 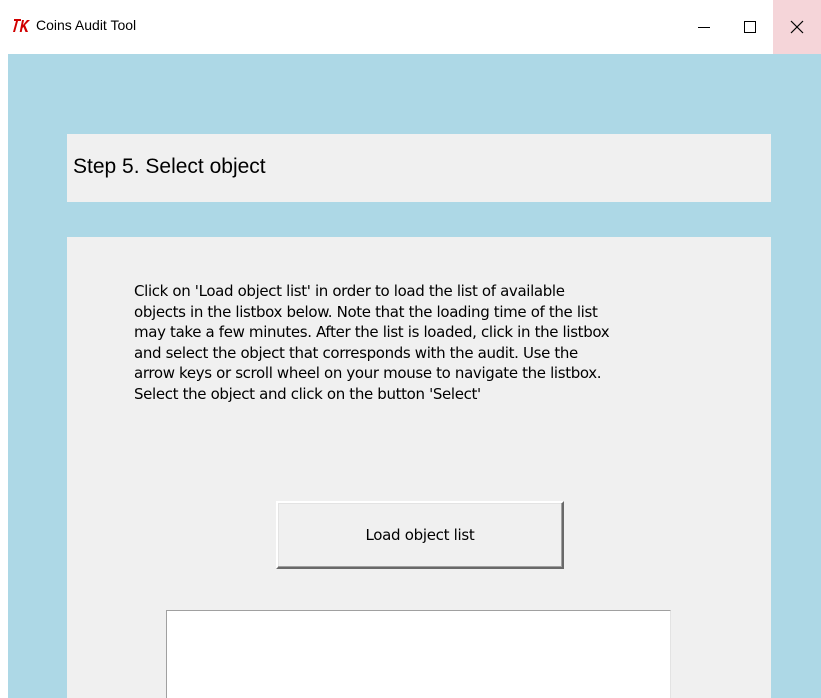 What do you see at coordinates (418, 654) in the screenshot?
I see `object-listbox` at bounding box center [418, 654].